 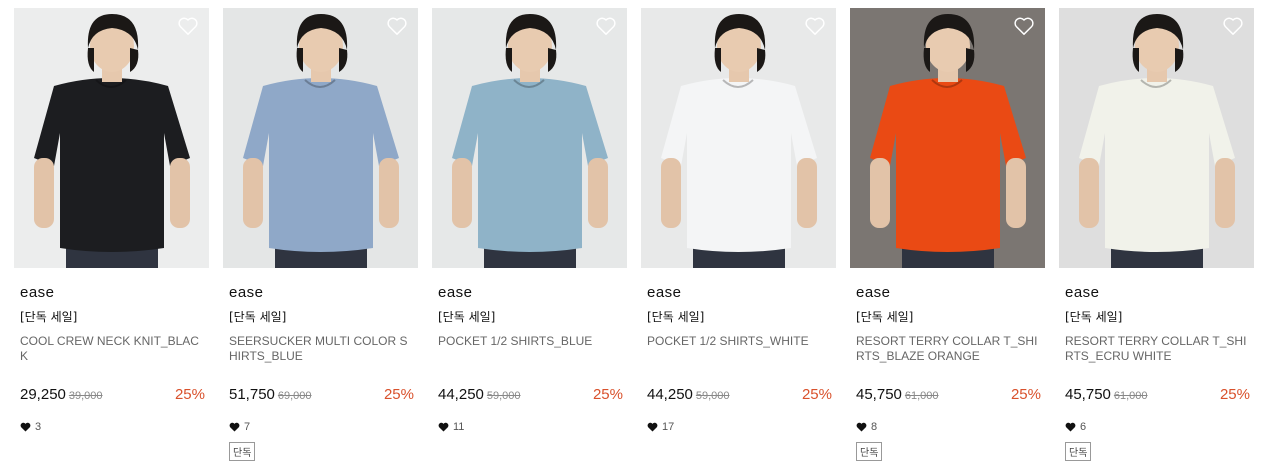 I want to click on product-name: POCKET 1/2 SHIRTS_BLUE, so click(x=530, y=357).